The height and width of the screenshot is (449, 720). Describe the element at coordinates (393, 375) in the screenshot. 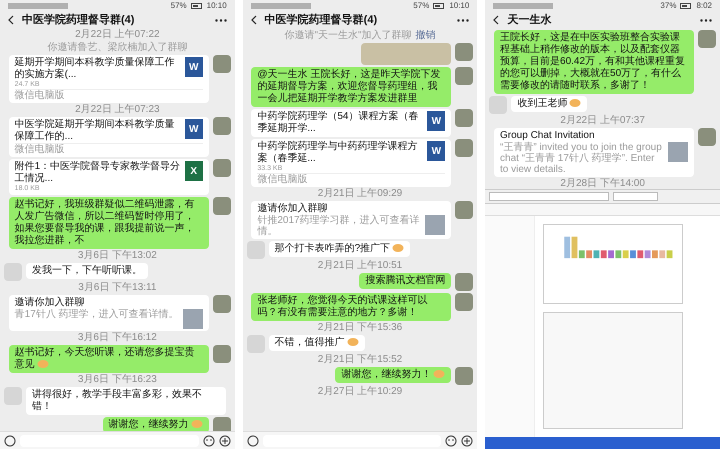

I see `message-bubble: 谢谢您，继续努力！` at that location.